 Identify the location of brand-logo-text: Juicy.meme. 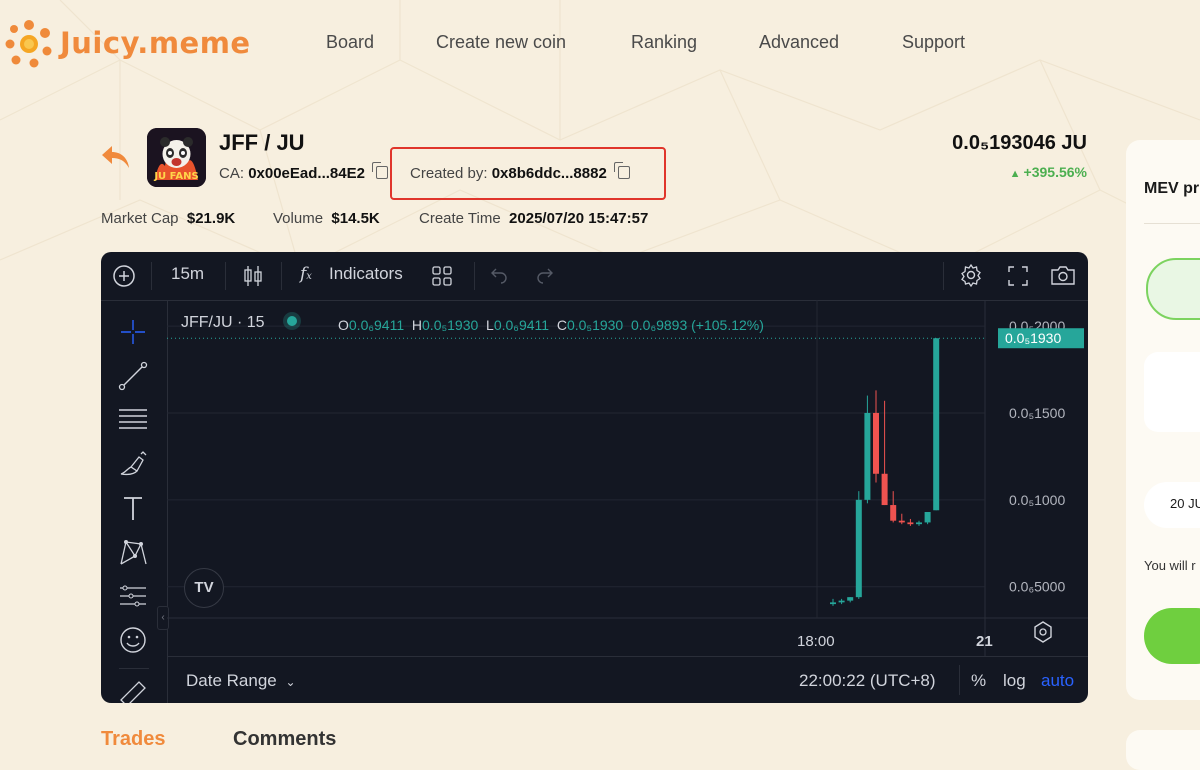
(155, 43).